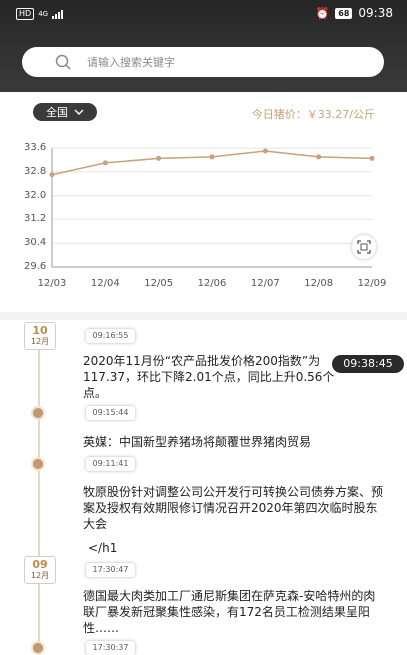 This screenshot has width=407, height=655. What do you see at coordinates (319, 283) in the screenshot?
I see `x-tick-label: 12/08` at bounding box center [319, 283].